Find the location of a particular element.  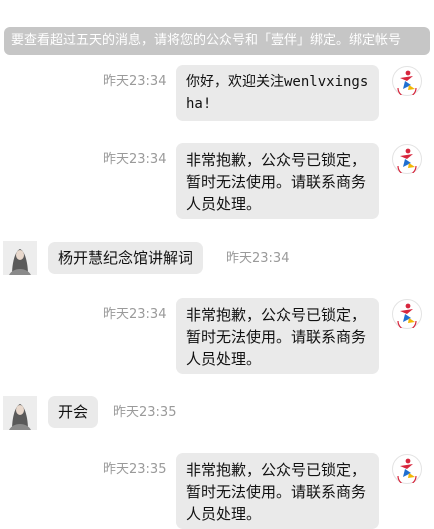

message-bubble: 开会 is located at coordinates (73, 412).